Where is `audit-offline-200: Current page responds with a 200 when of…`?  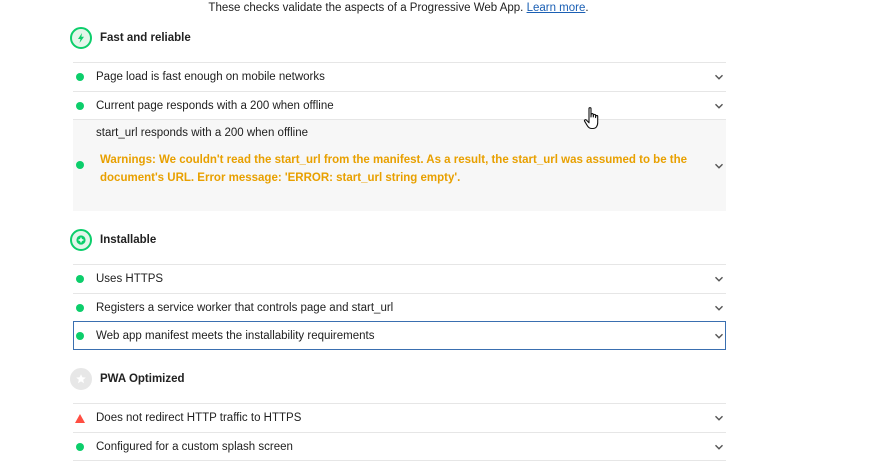 audit-offline-200: Current page responds with a 200 when of… is located at coordinates (399, 105).